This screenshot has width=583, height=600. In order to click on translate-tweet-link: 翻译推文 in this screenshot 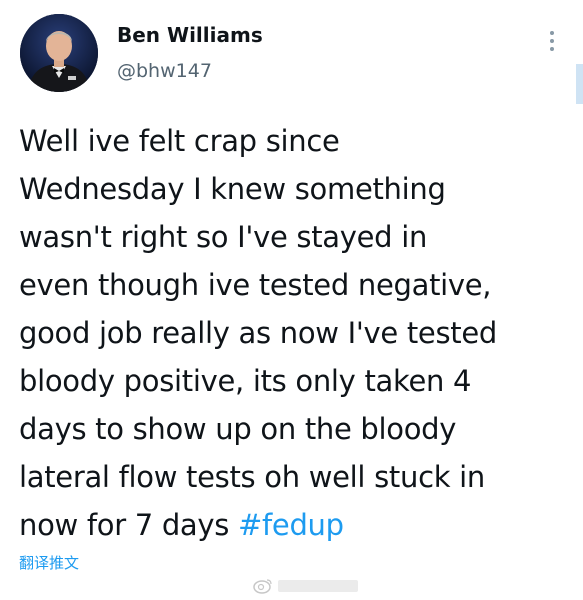, I will do `click(49, 562)`.